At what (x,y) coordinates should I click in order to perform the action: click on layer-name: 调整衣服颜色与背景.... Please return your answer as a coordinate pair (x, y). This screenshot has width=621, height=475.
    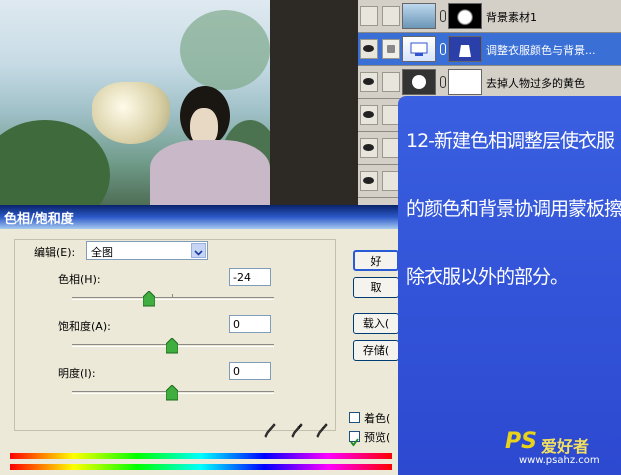
    Looking at the image, I should click on (541, 50).